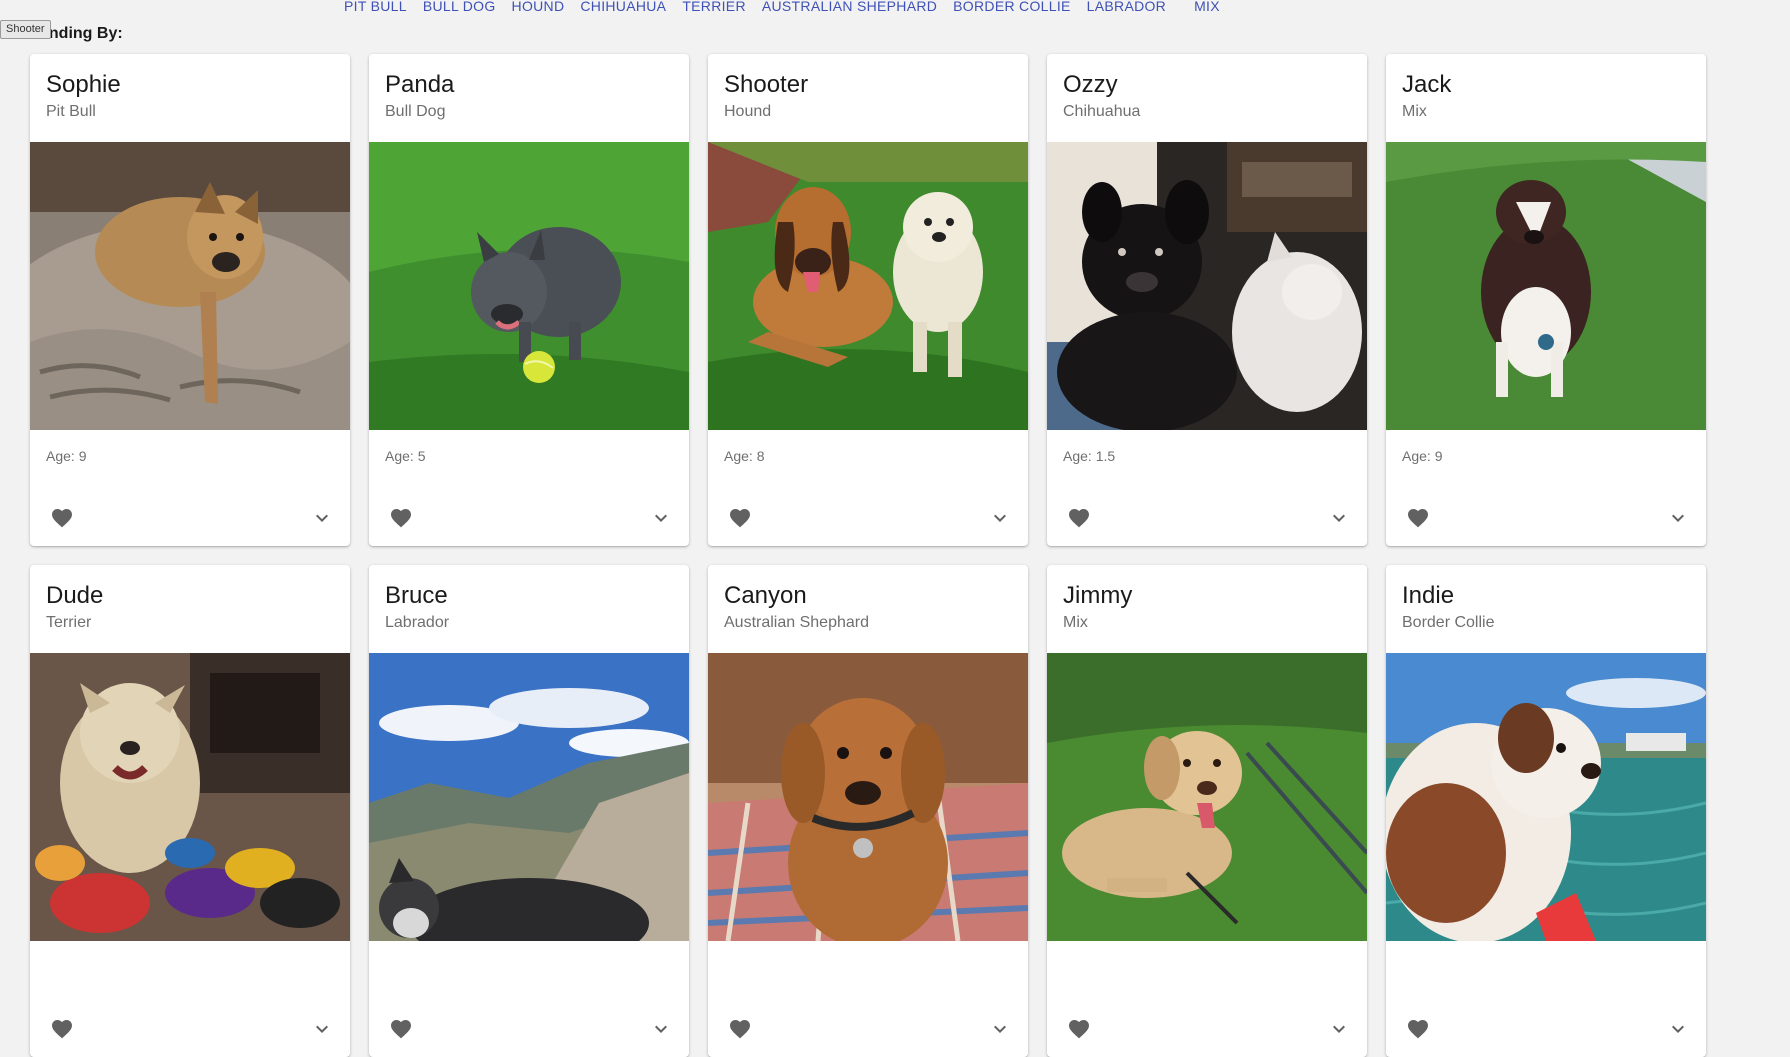  Describe the element at coordinates (420, 84) in the screenshot. I see `dog-name: Panda` at that location.